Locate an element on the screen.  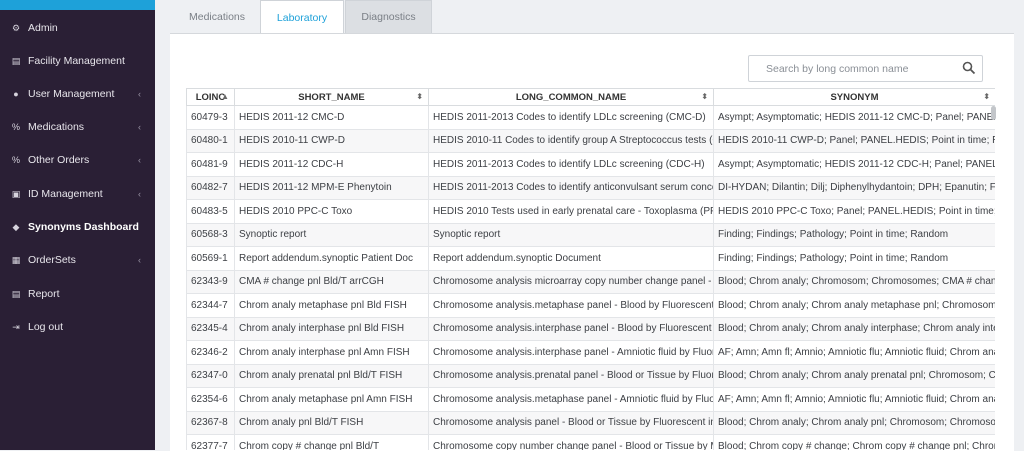
column-header-label: LONG_COMMON_NAME is located at coordinates (571, 97).